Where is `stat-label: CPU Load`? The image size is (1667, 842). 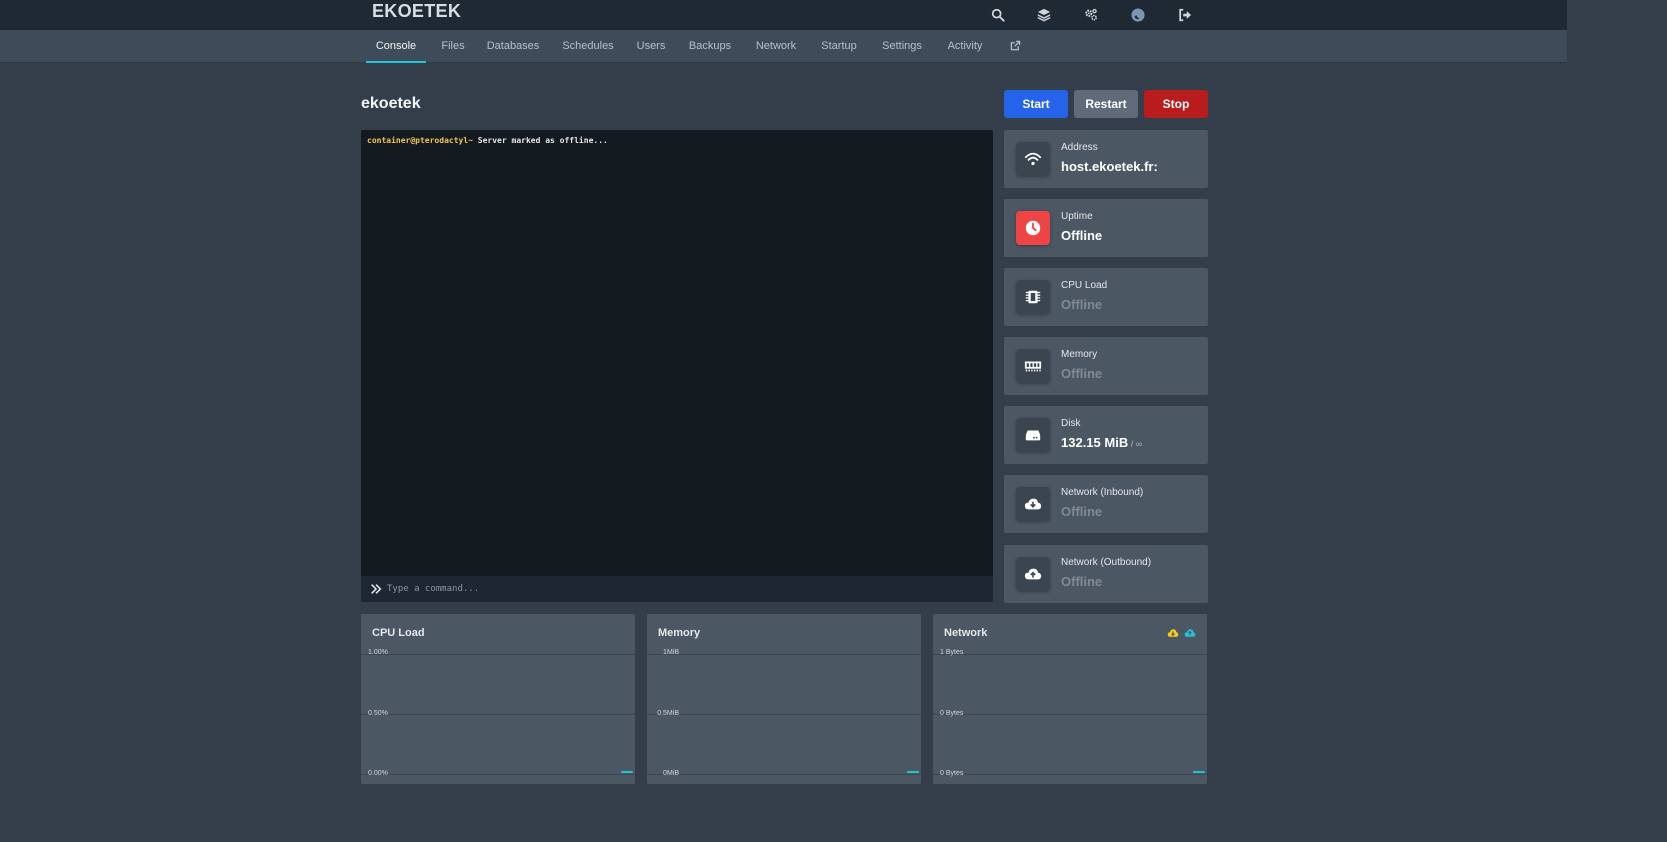
stat-label: CPU Load is located at coordinates (1084, 285).